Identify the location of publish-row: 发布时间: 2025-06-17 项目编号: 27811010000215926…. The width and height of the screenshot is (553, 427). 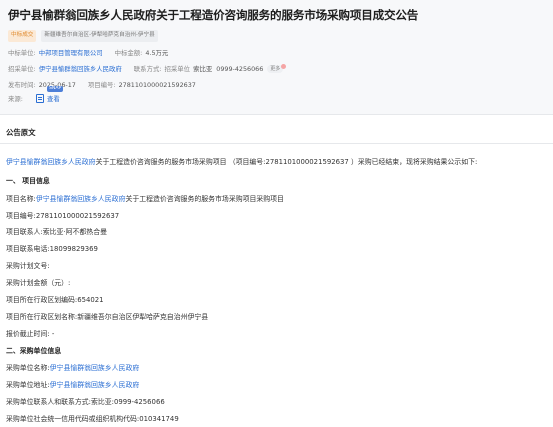
(102, 85).